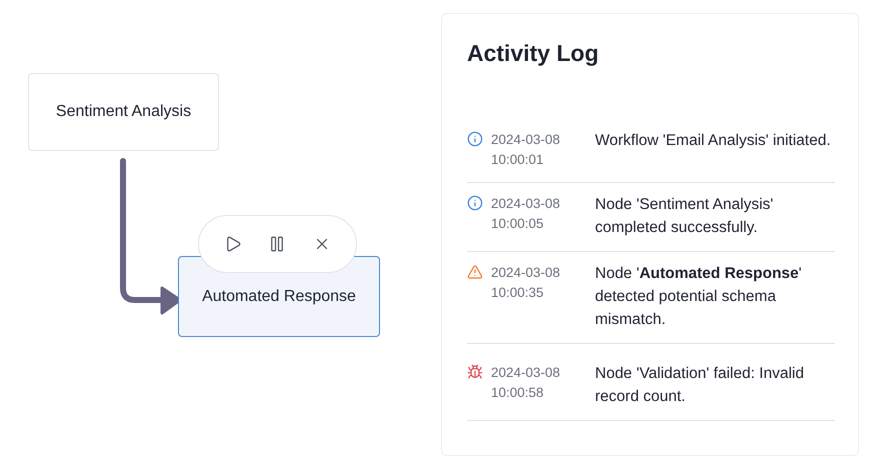  I want to click on log-message: Node 'Sentiment Analysis' completed successfully., so click(684, 216).